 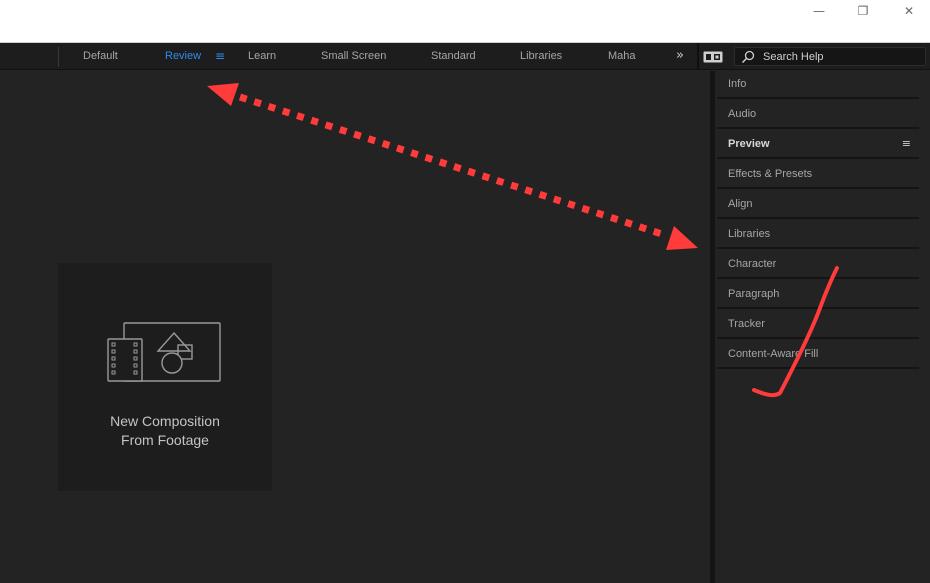 I want to click on panel-info: Info, so click(x=818, y=85).